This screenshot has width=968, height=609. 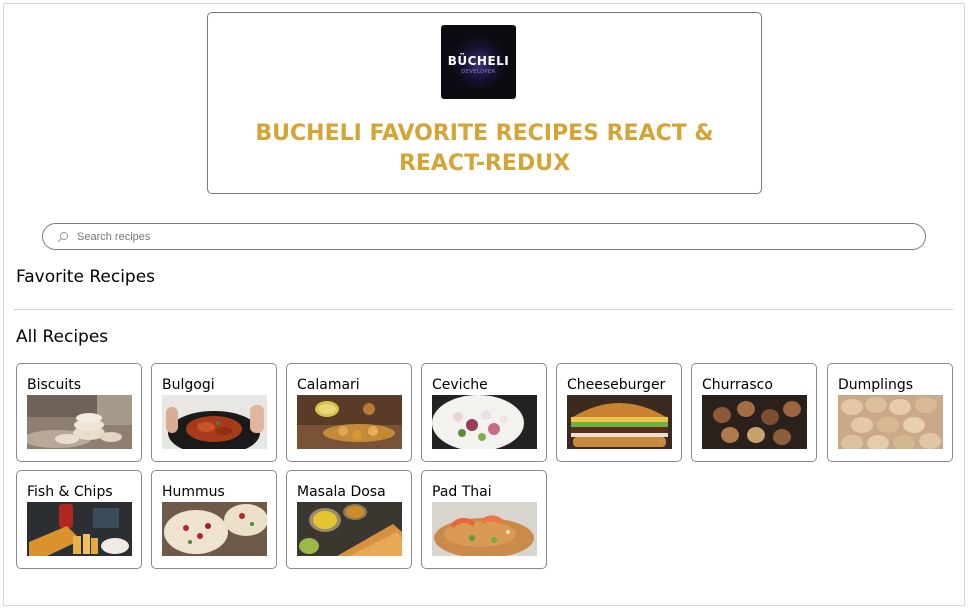 What do you see at coordinates (754, 422) in the screenshot?
I see `churrasco-photo` at bounding box center [754, 422].